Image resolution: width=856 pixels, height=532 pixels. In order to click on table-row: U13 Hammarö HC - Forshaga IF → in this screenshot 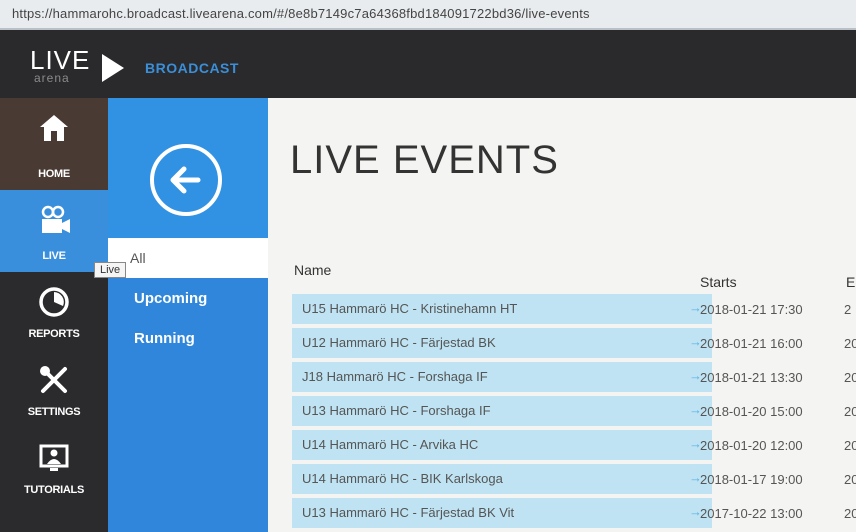, I will do `click(502, 412)`.